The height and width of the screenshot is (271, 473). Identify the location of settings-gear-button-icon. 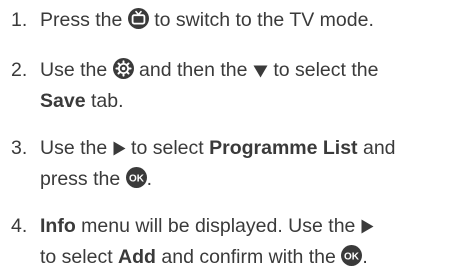
(123, 68).